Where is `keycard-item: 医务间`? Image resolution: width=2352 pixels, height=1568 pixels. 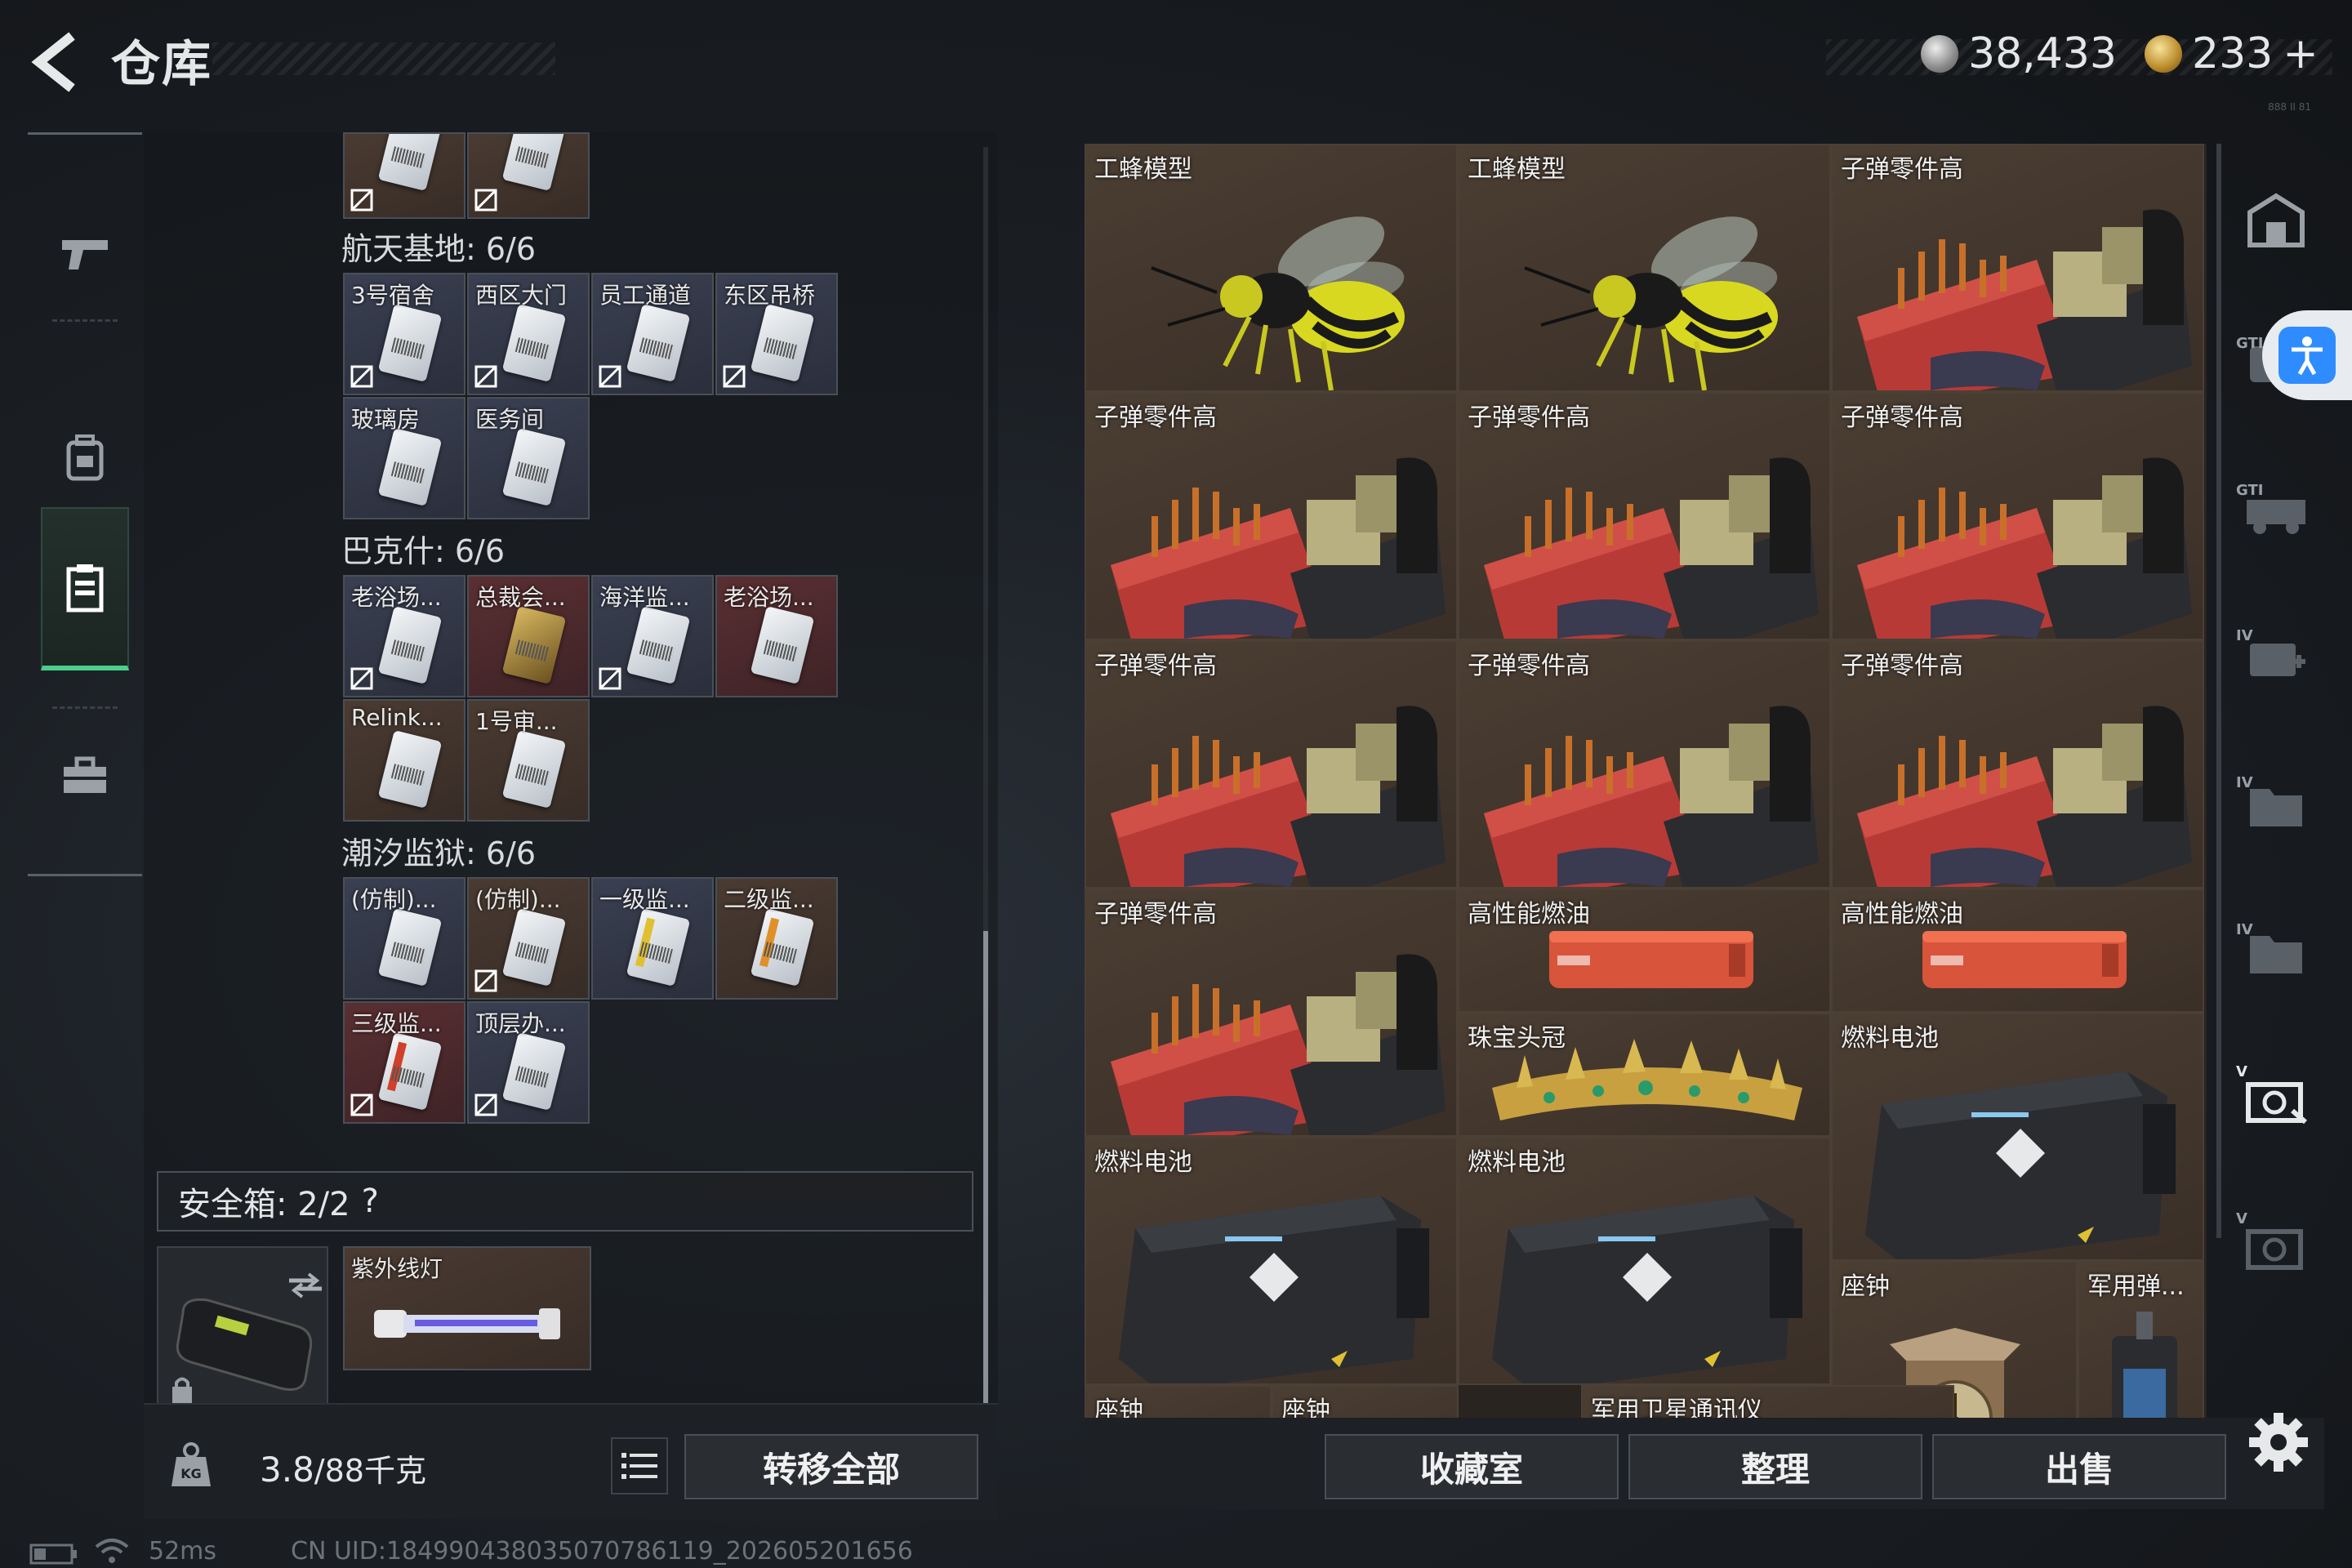
keycard-item: 医务间 is located at coordinates (528, 458).